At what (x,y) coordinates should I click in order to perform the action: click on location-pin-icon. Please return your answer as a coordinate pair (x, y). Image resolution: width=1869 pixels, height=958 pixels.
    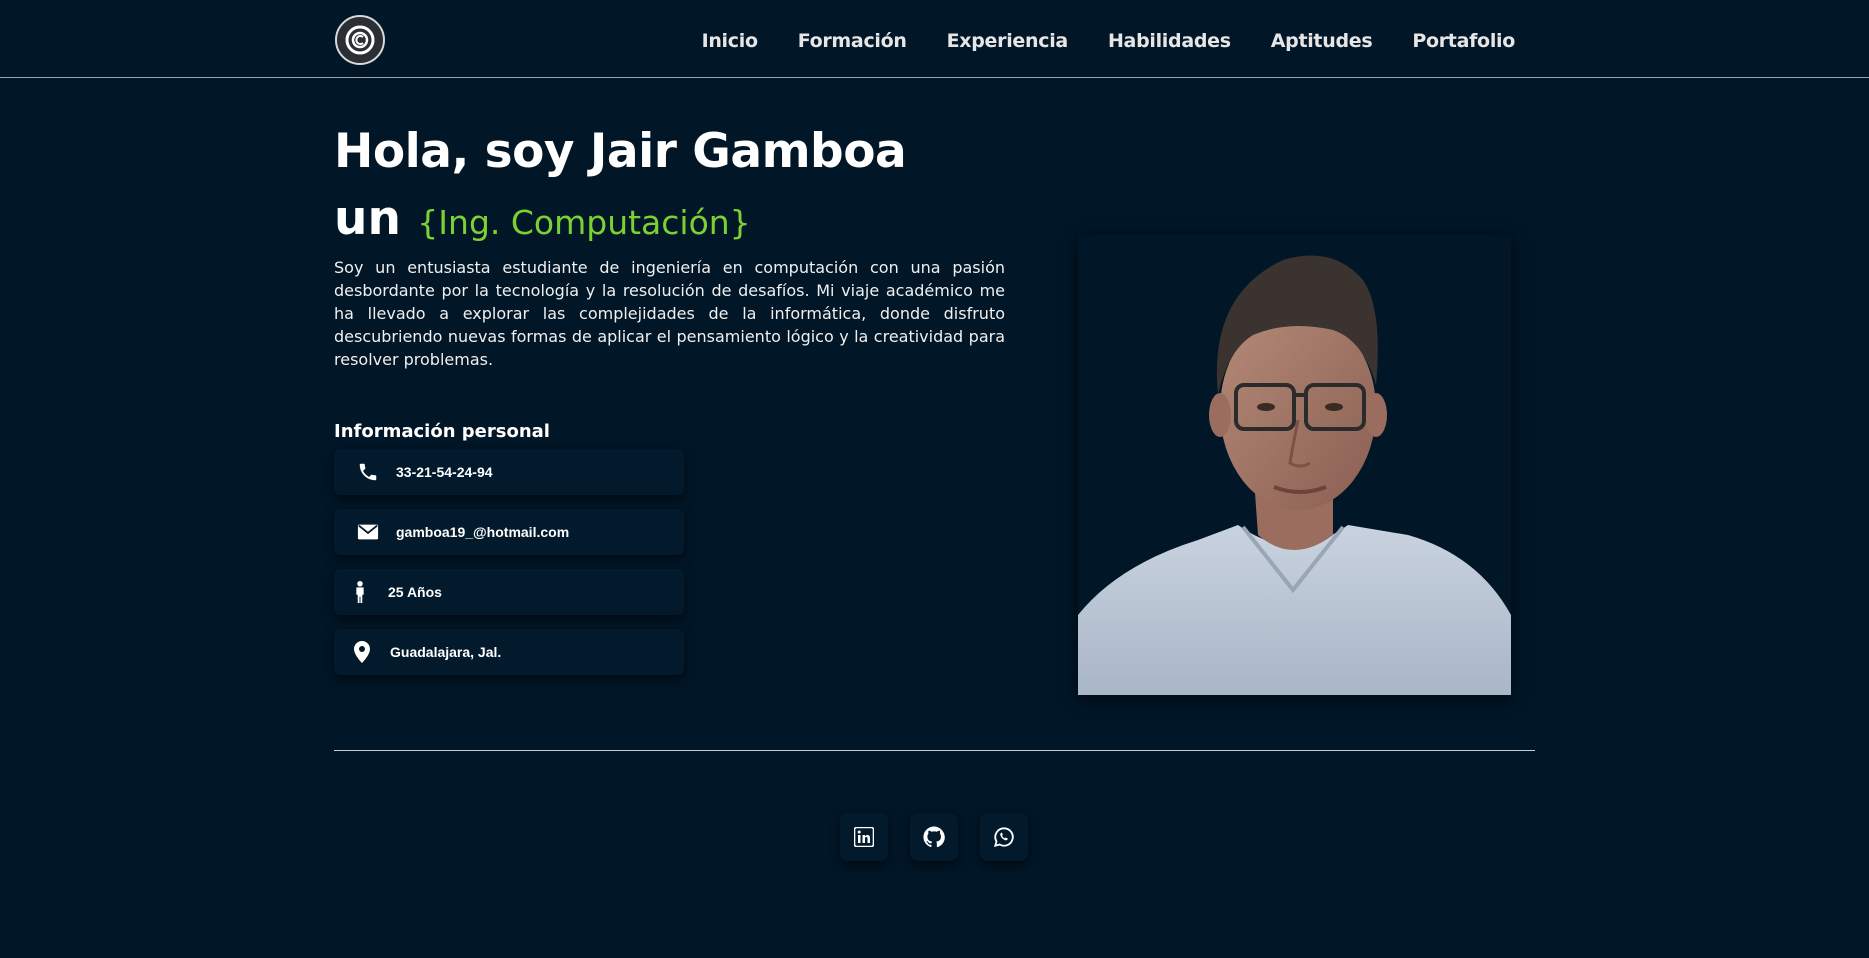
    Looking at the image, I should click on (362, 652).